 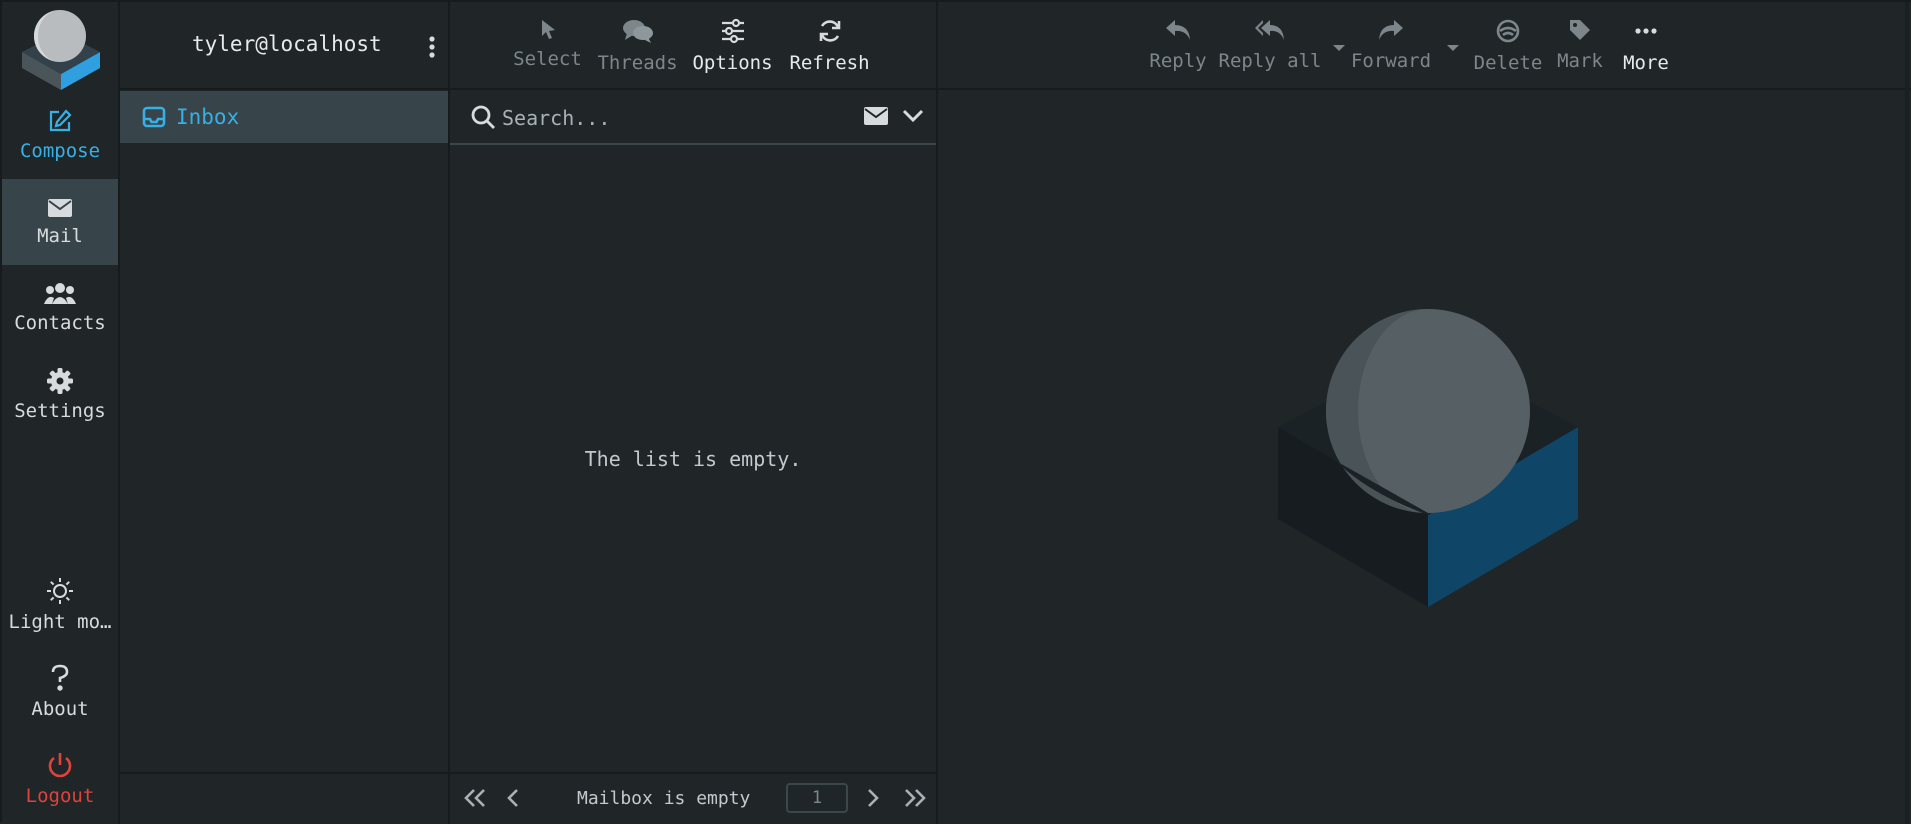 I want to click on search-bar, so click(x=693, y=117).